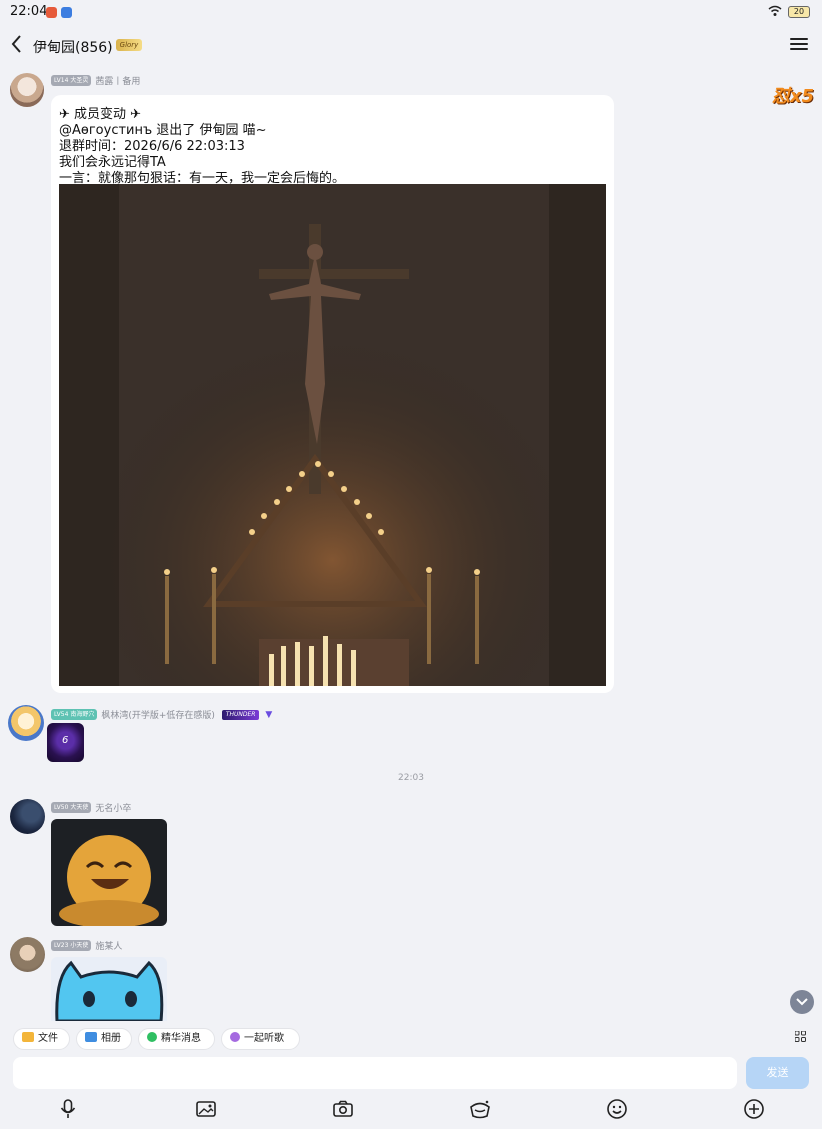  Describe the element at coordinates (206, 1109) in the screenshot. I see `image-icon` at that location.